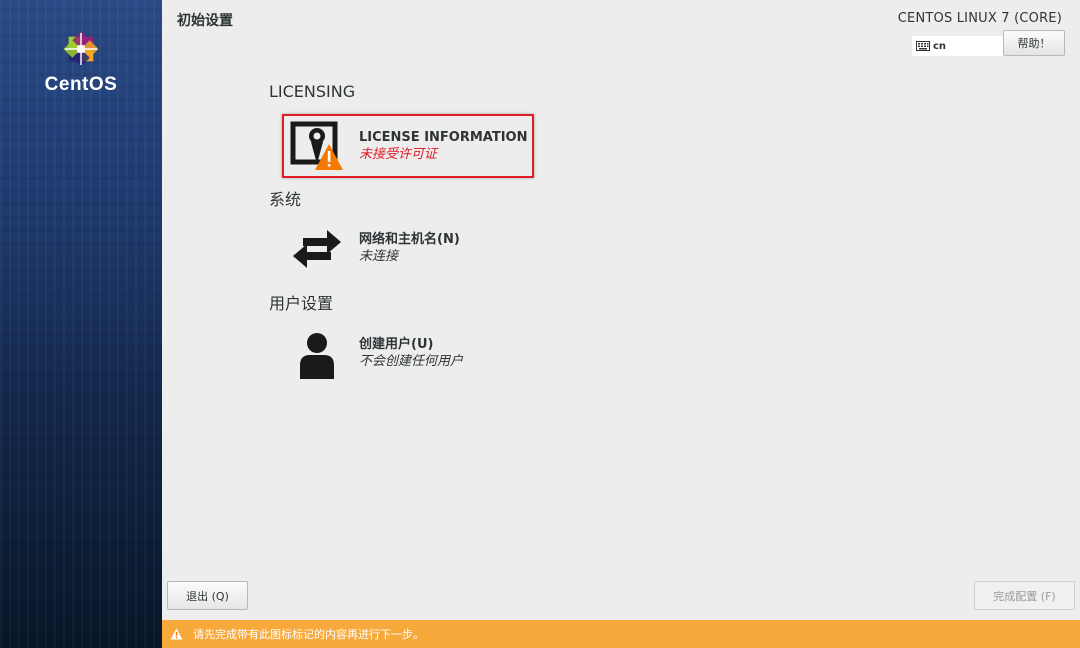  Describe the element at coordinates (81, 84) in the screenshot. I see `logo-text: CentOS` at that location.